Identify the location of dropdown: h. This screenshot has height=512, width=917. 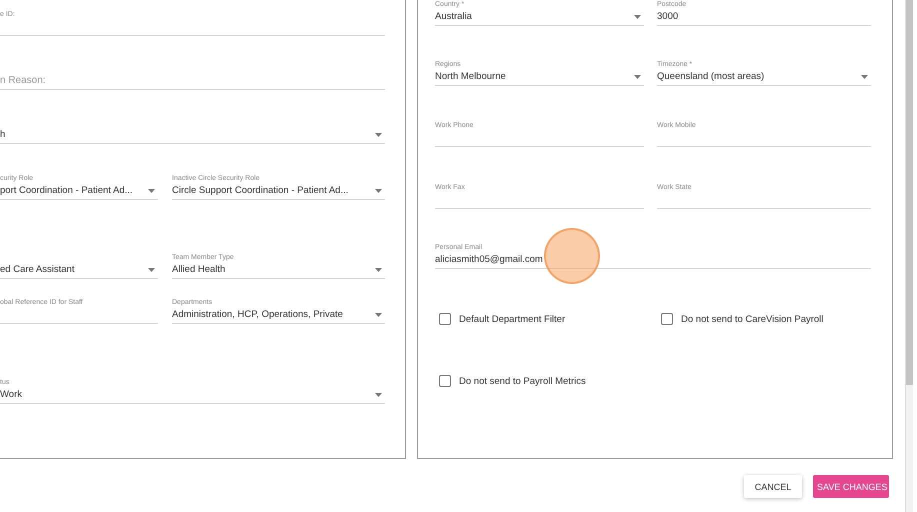
(192, 136).